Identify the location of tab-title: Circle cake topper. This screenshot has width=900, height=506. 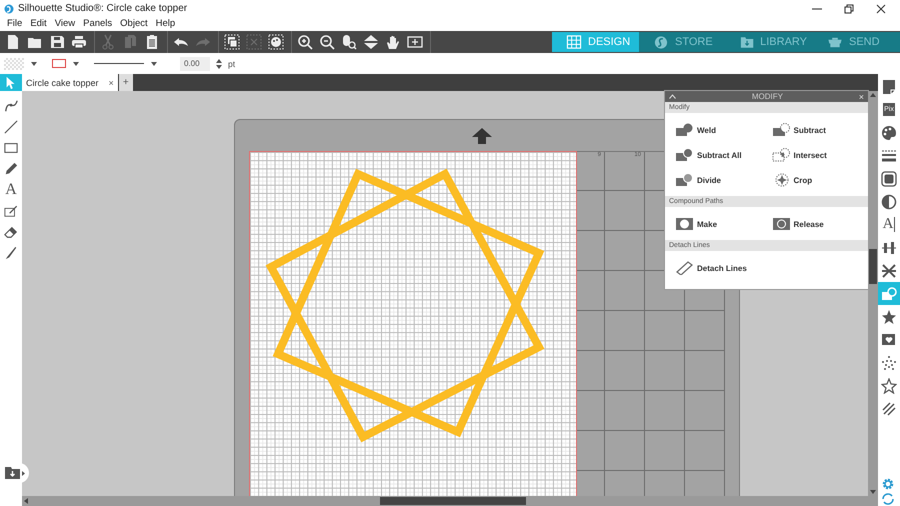
(62, 83).